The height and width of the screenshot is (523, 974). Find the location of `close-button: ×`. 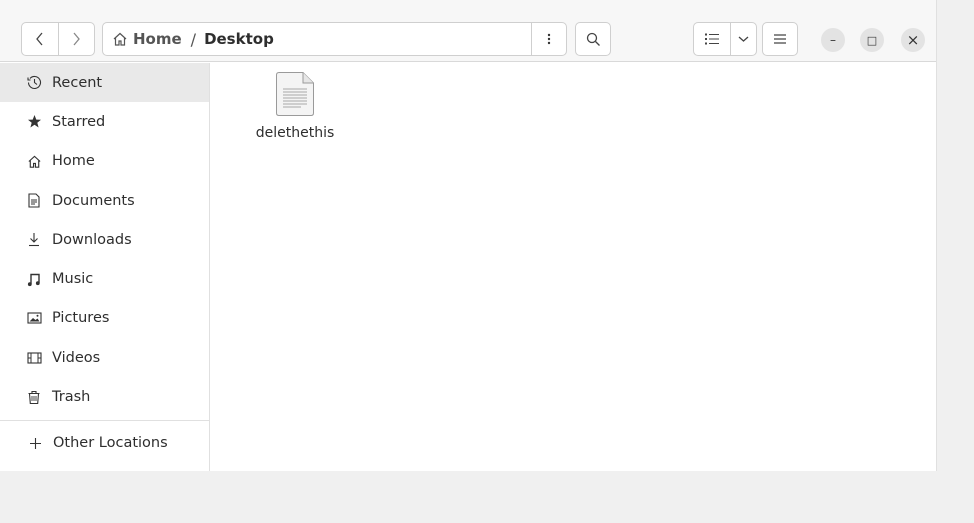

close-button: × is located at coordinates (913, 40).